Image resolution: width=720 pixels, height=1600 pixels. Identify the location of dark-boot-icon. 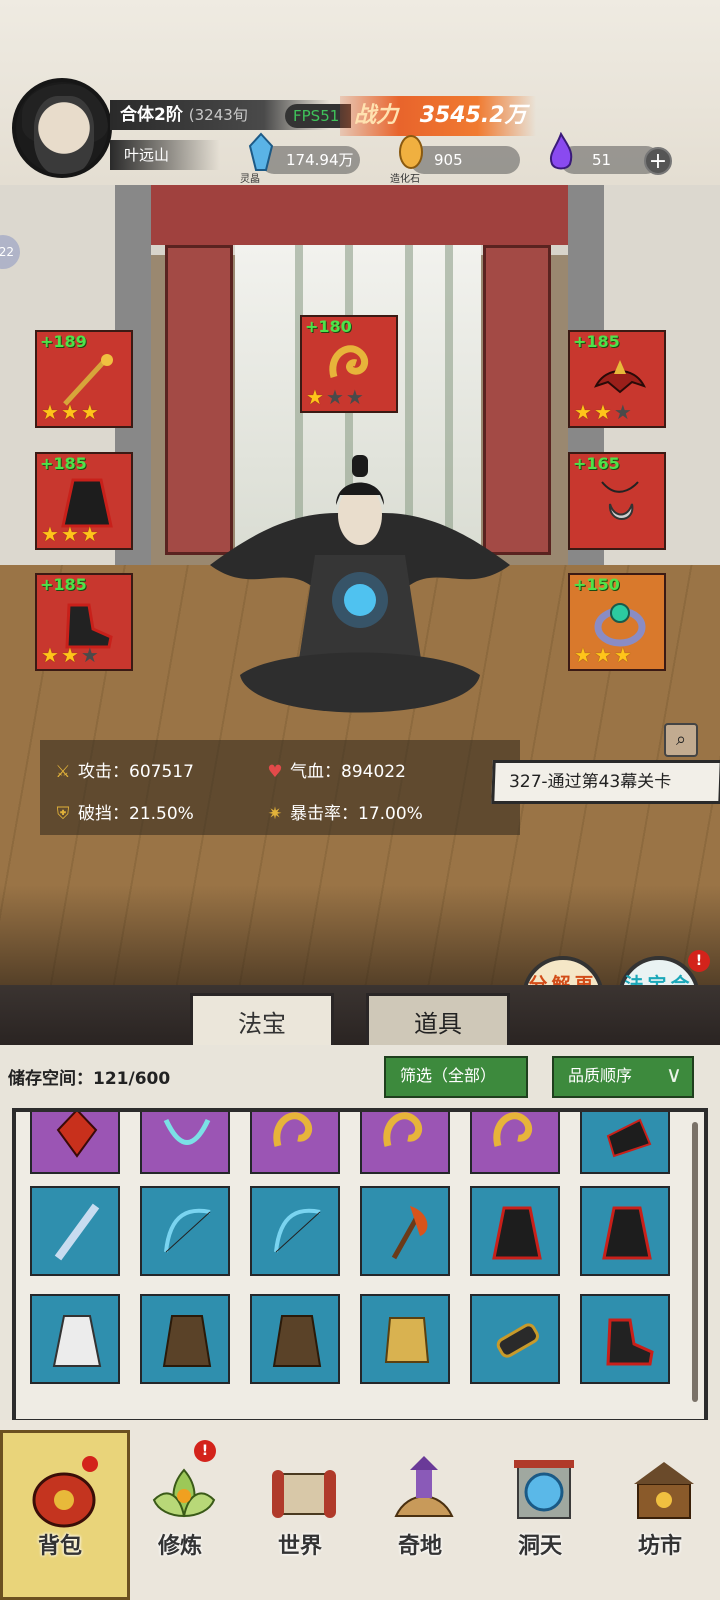
(630, 1342).